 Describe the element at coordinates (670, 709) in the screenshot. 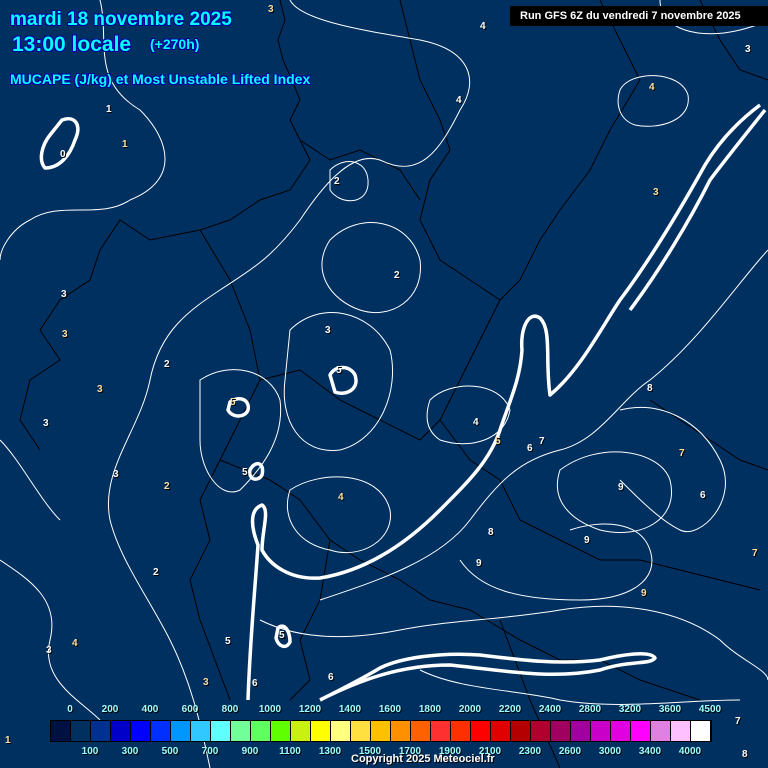

I see `legend-label: 3600` at that location.